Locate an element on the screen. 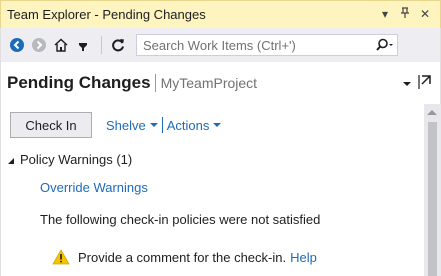 This screenshot has height=276, width=441. window-title: Team Explorer - Pending Changes is located at coordinates (106, 14).